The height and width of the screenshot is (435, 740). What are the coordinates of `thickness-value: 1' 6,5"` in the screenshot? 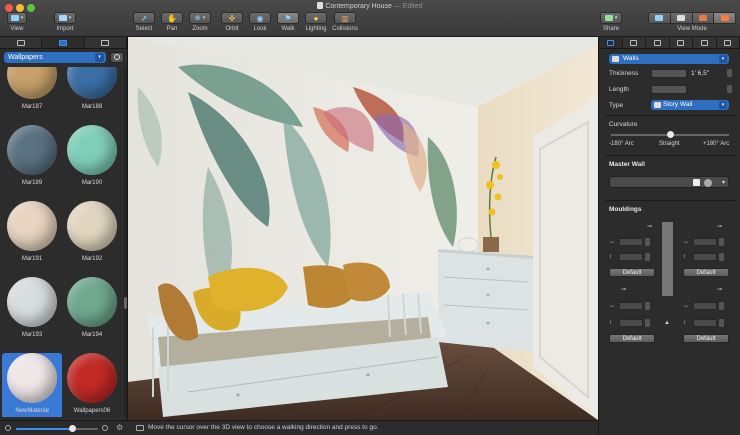 It's located at (700, 73).